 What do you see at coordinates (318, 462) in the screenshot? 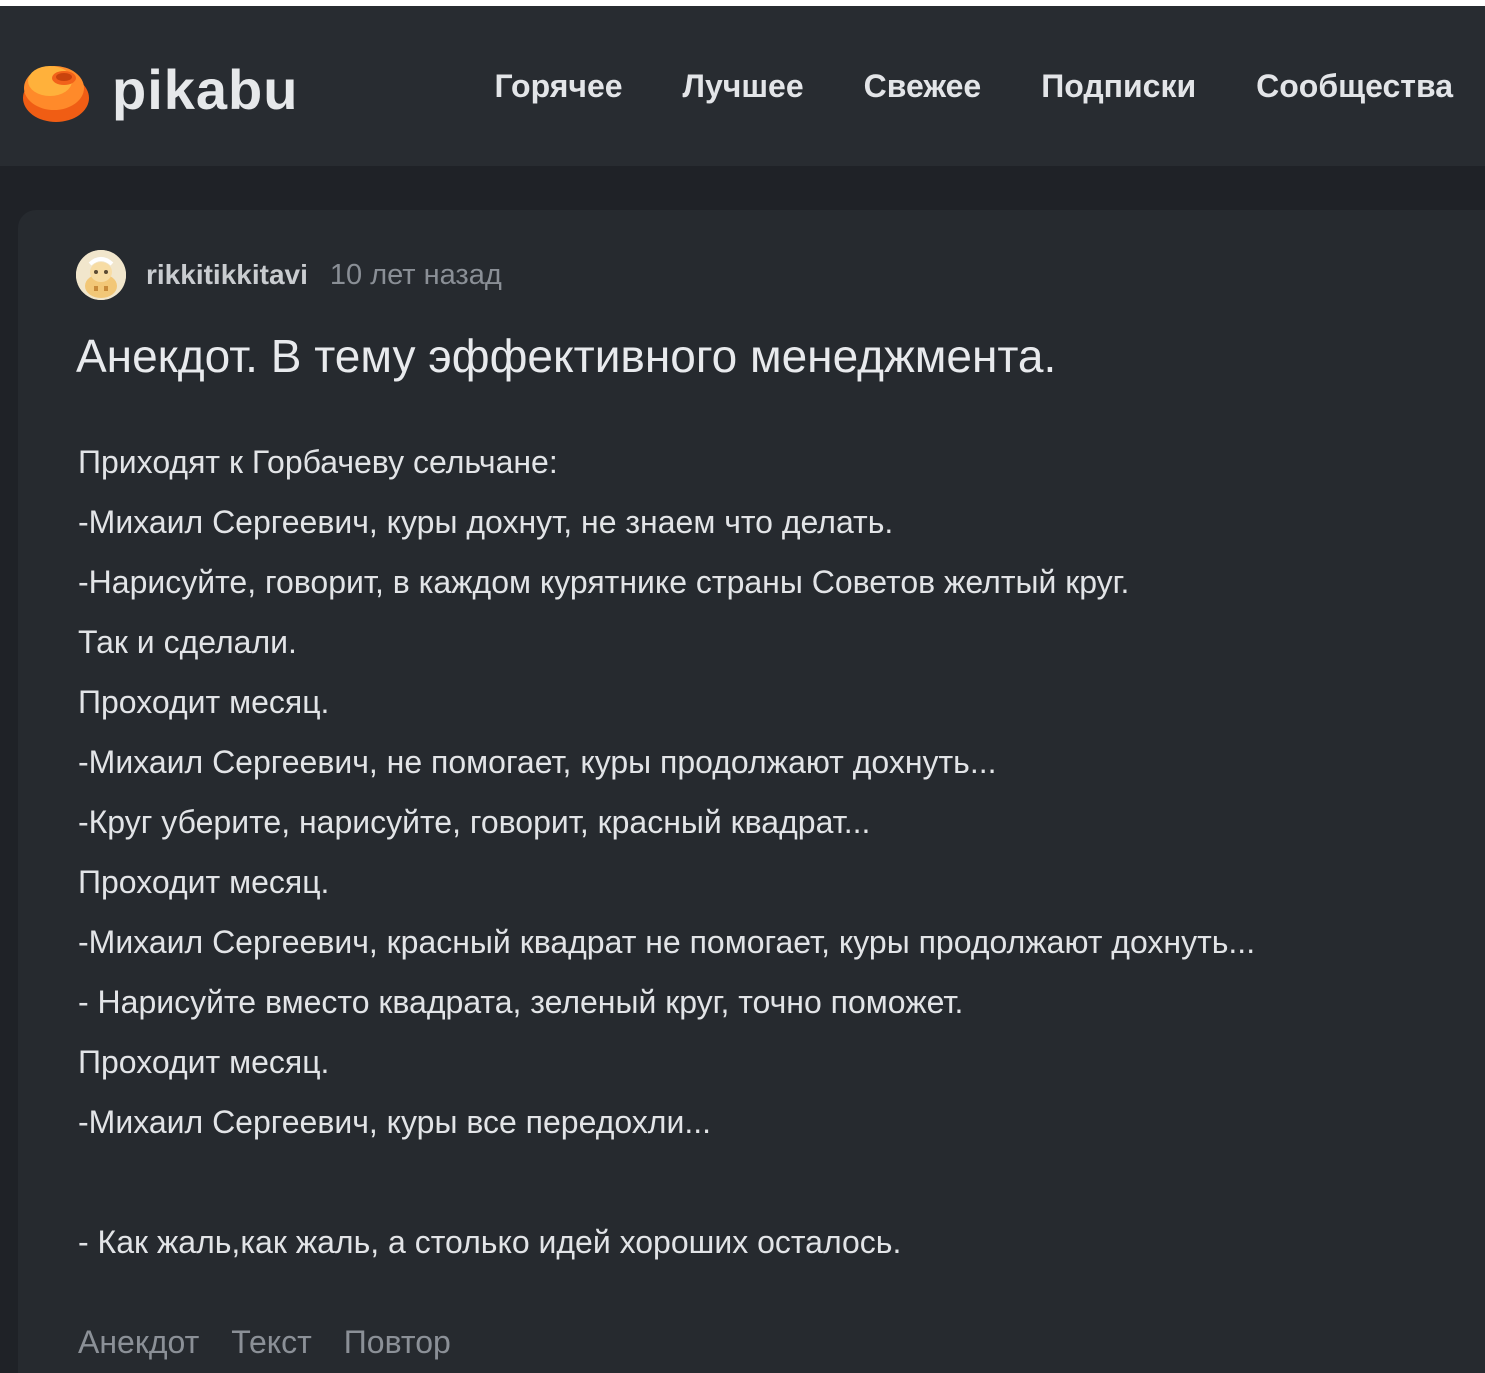
I see `post-line: Приходят к Горбачеву сельчане:` at bounding box center [318, 462].